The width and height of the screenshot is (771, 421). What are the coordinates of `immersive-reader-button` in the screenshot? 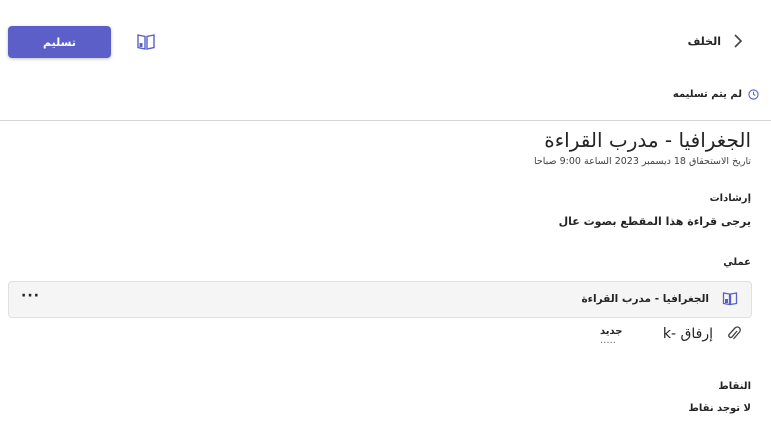 It's located at (146, 42).